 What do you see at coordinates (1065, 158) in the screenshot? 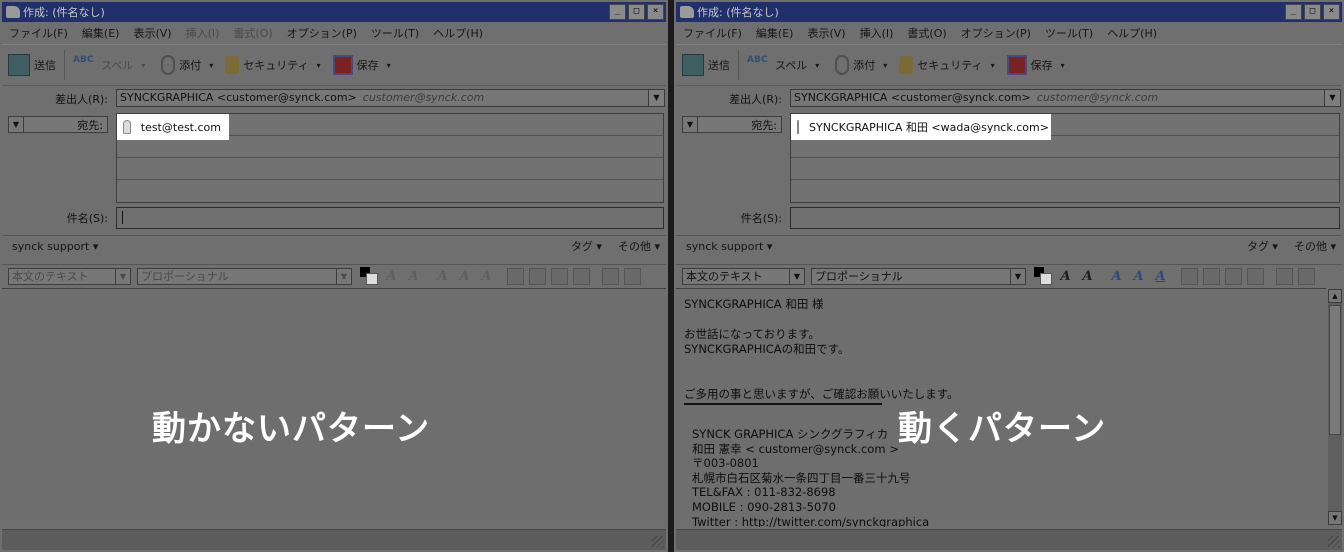
I see `recipient-list: SYNCKGRAPHICA 和田 <wada@synck.com>` at bounding box center [1065, 158].